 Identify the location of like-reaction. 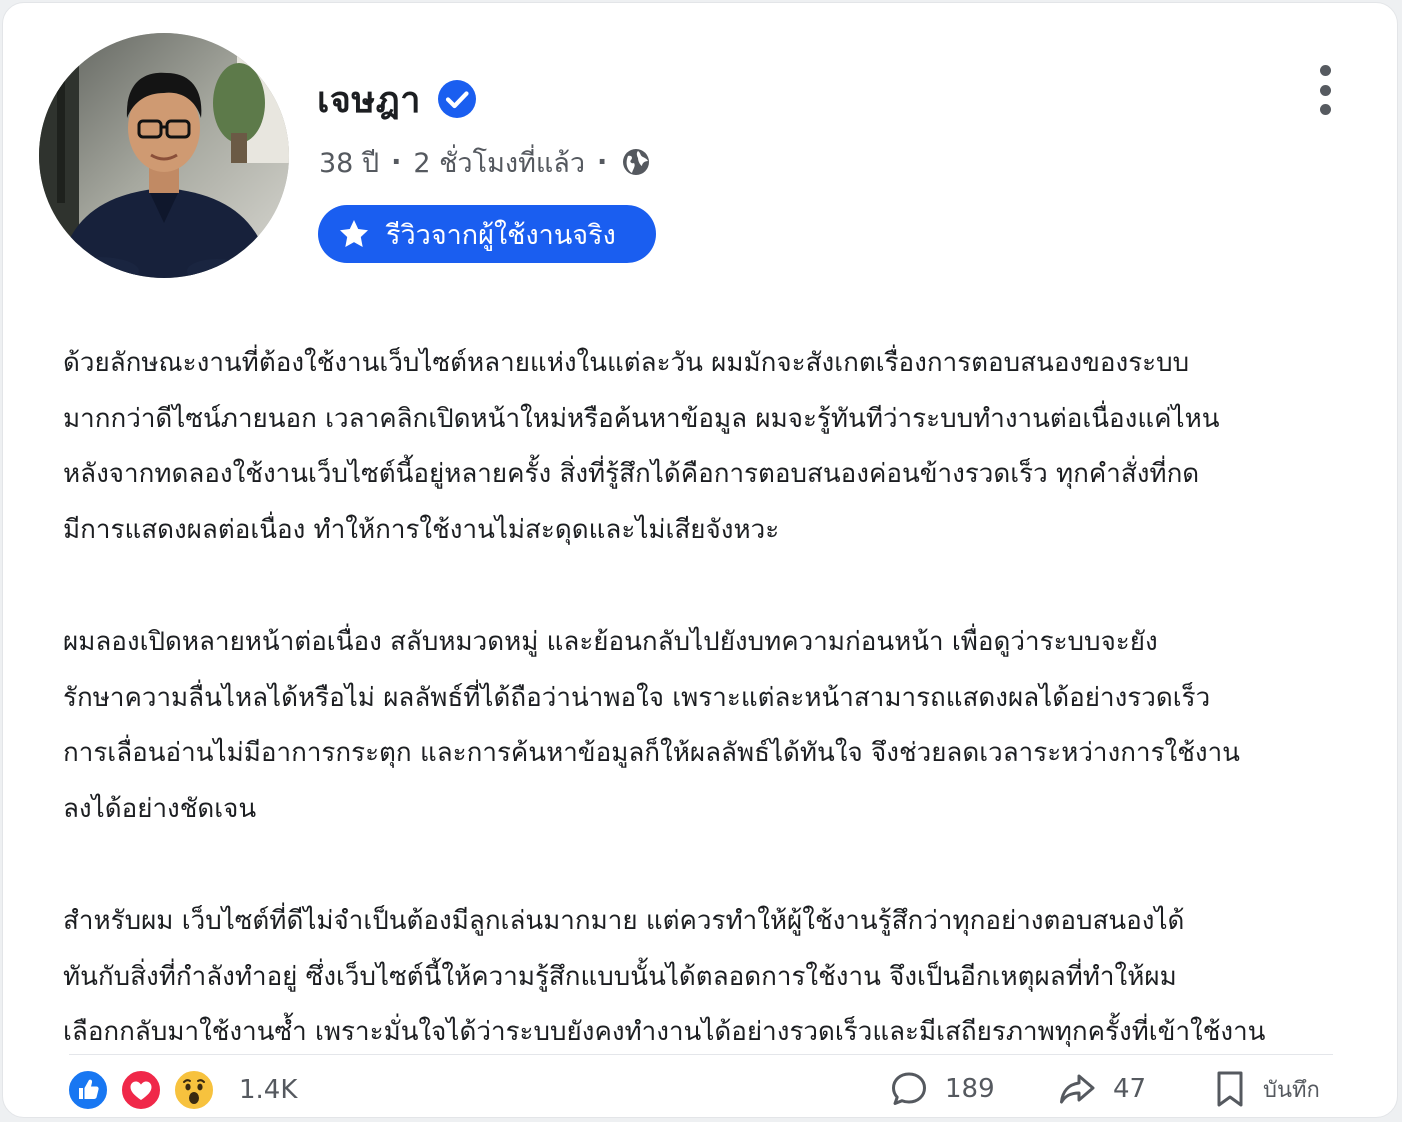
(88, 1090).